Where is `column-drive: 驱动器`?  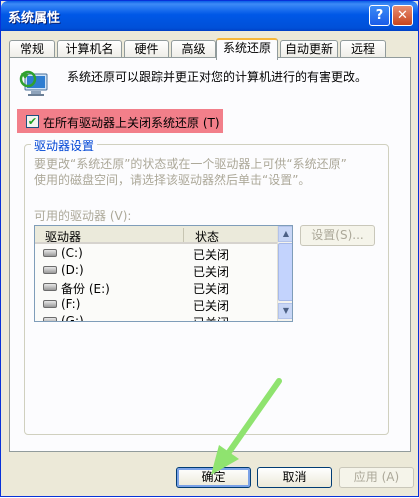
column-drive: 驱动器 is located at coordinates (63, 236).